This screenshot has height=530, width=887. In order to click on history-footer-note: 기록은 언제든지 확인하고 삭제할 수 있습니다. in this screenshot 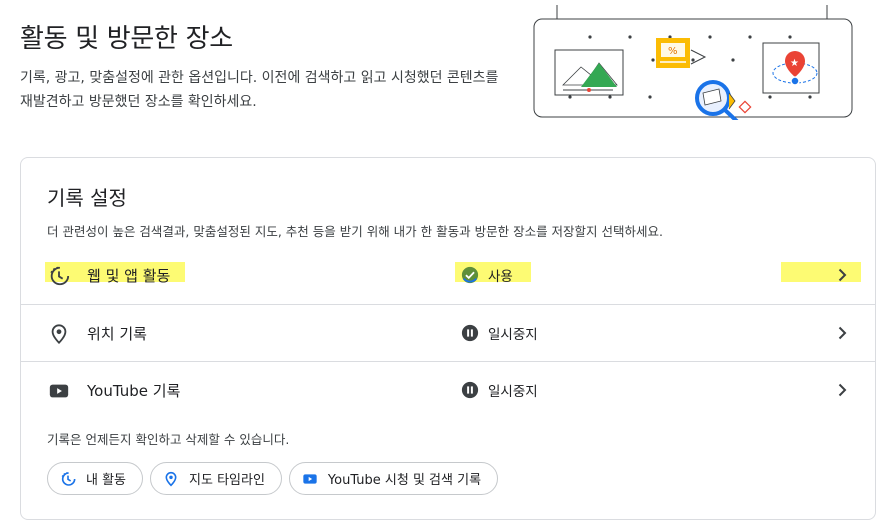, I will do `click(168, 439)`.